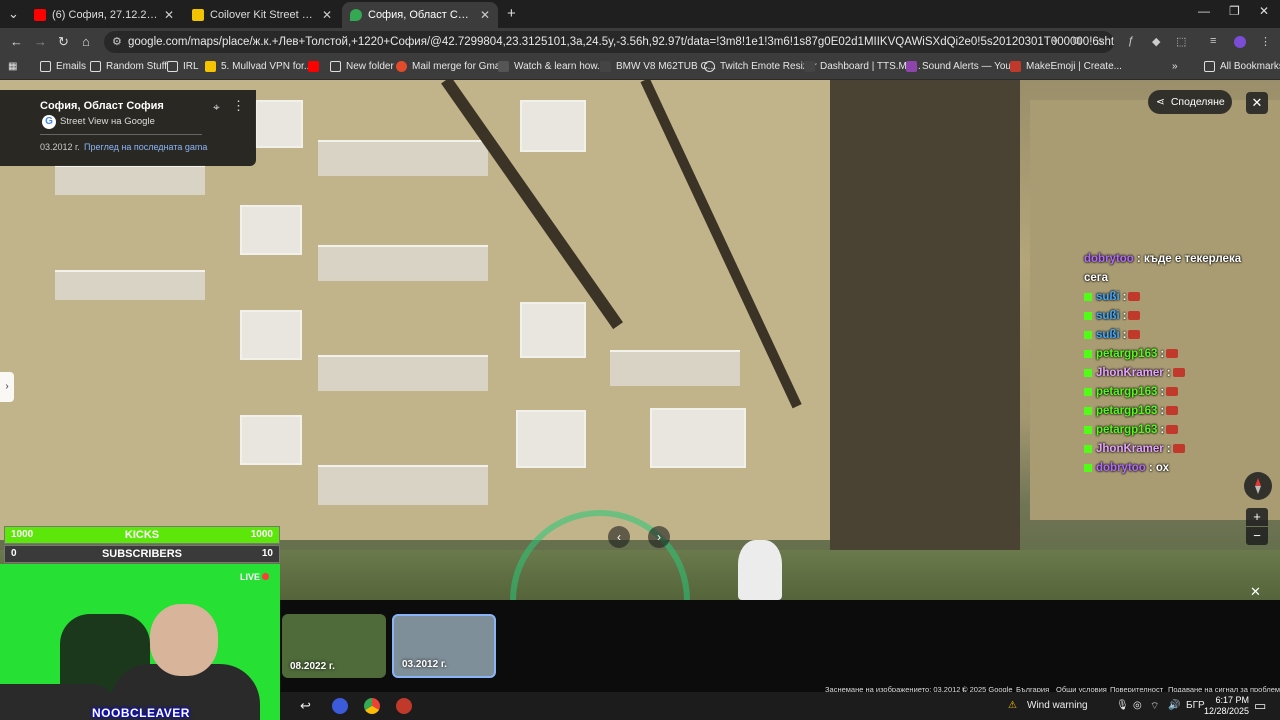 The height and width of the screenshot is (720, 1280). I want to click on expand-panel-icon: ›, so click(7, 387).